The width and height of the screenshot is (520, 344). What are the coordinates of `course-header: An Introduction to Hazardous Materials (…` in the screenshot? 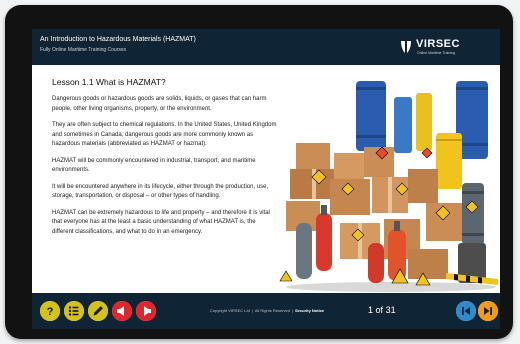 It's located at (266, 47).